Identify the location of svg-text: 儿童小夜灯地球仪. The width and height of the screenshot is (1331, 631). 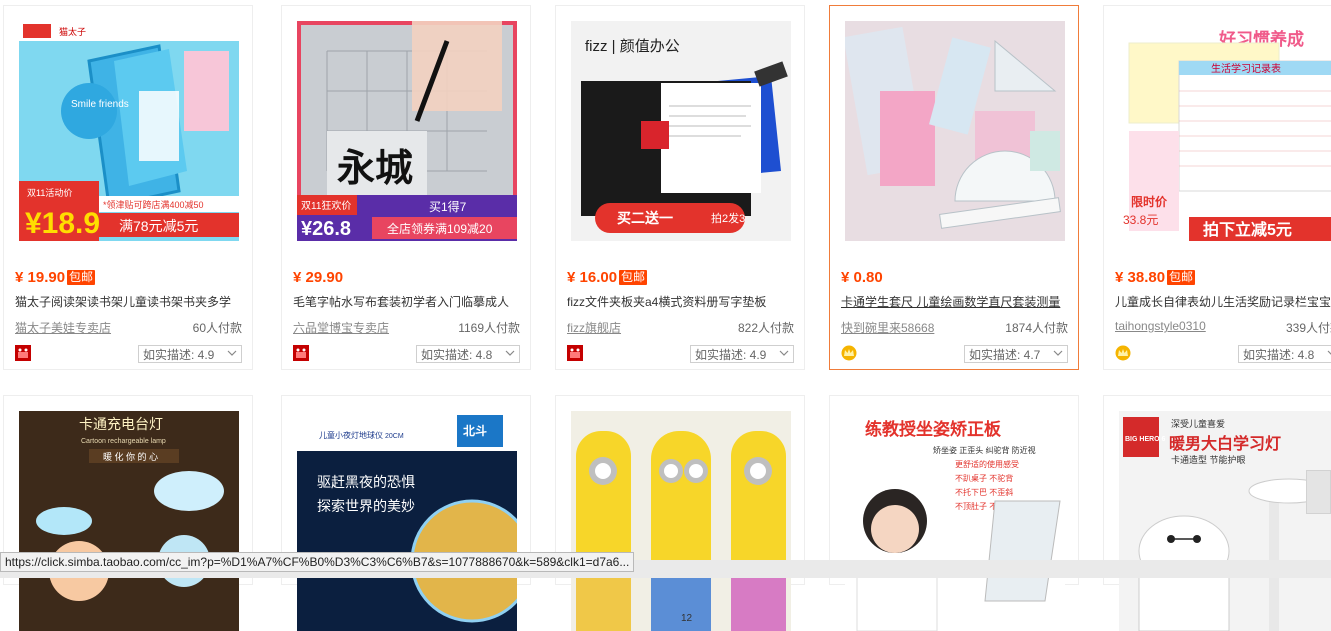
(351, 435).